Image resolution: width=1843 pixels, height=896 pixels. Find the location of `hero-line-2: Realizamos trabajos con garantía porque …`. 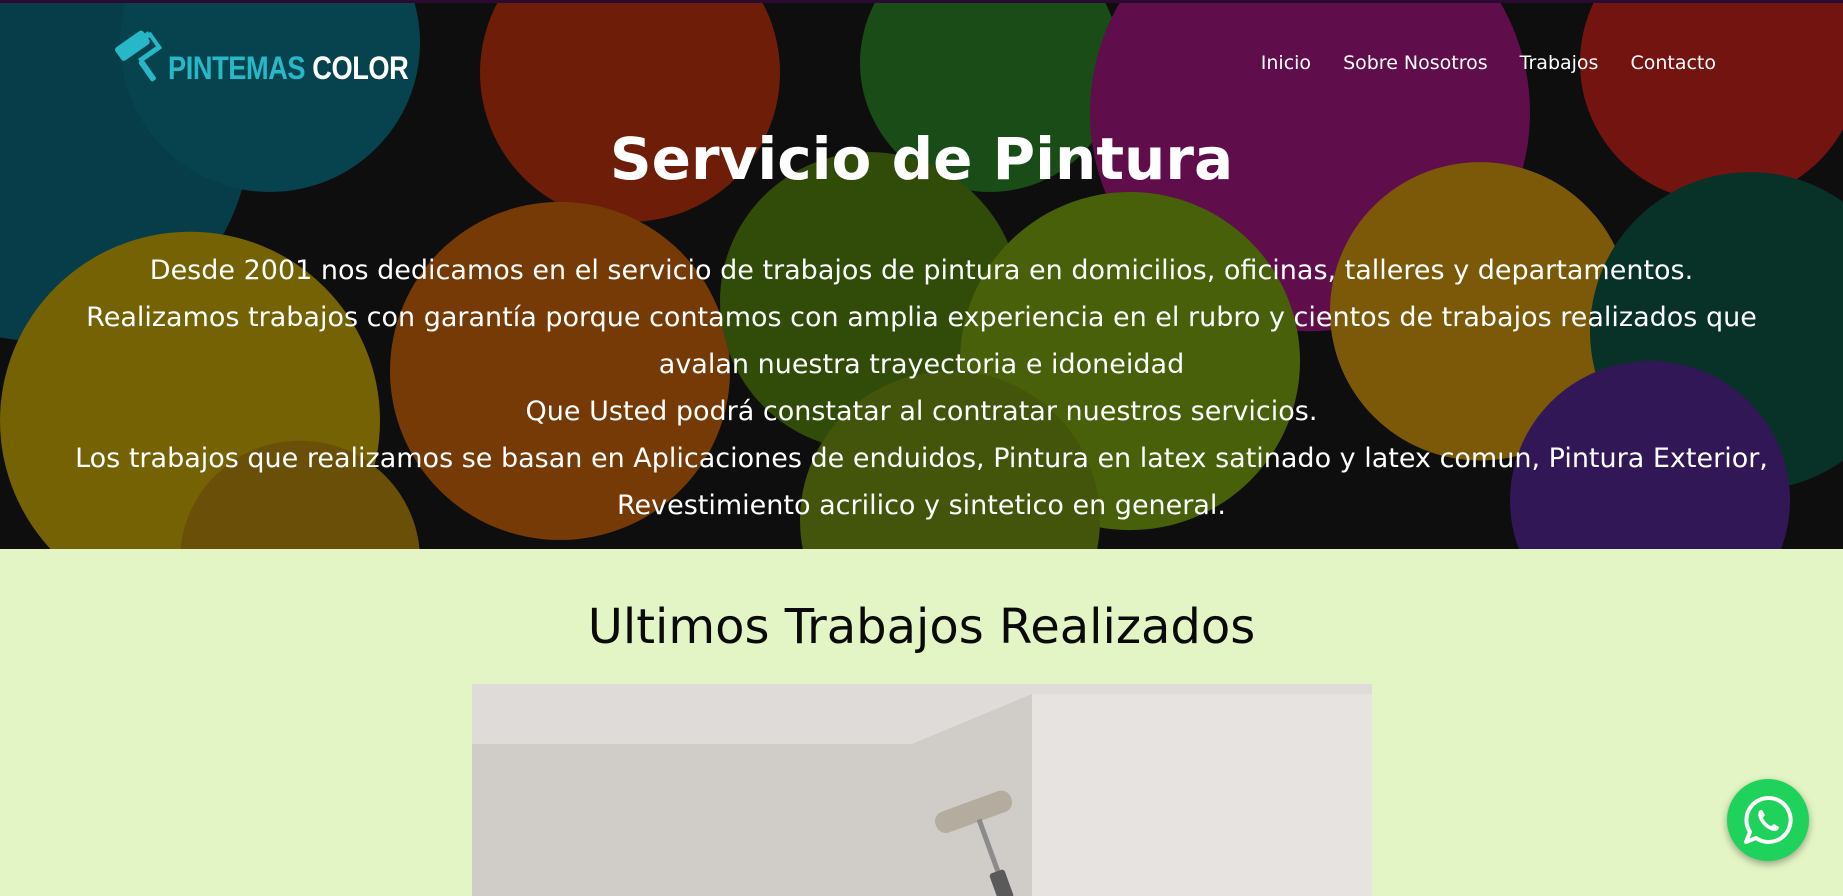

hero-line-2: Realizamos trabajos con garantía porque … is located at coordinates (921, 341).